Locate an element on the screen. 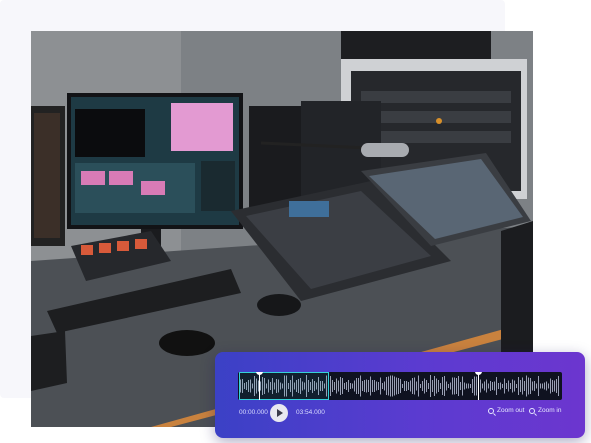 The width and height of the screenshot is (591, 443). audio-player-panel: 1 2 00:00.000 03:54.000 Zoom out Zoom in is located at coordinates (400, 395).